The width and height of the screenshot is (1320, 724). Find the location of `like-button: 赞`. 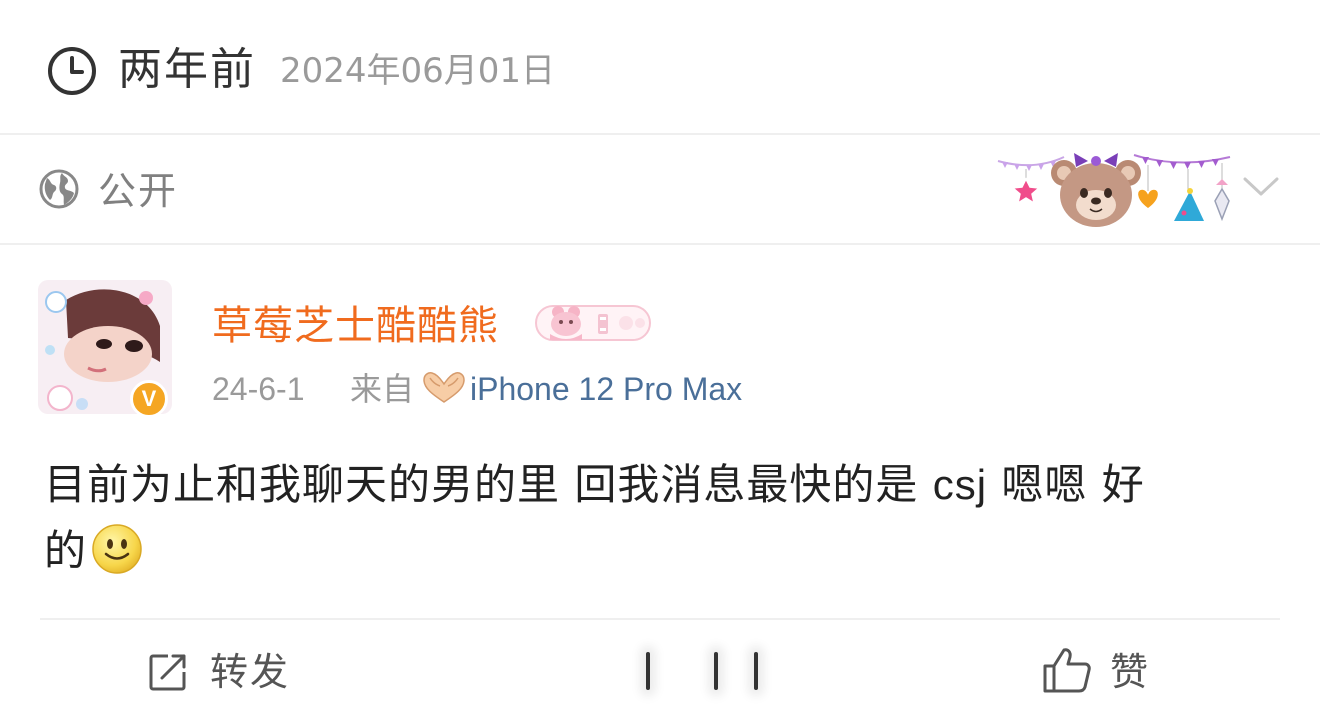

like-button: 赞 is located at coordinates (1100, 671).